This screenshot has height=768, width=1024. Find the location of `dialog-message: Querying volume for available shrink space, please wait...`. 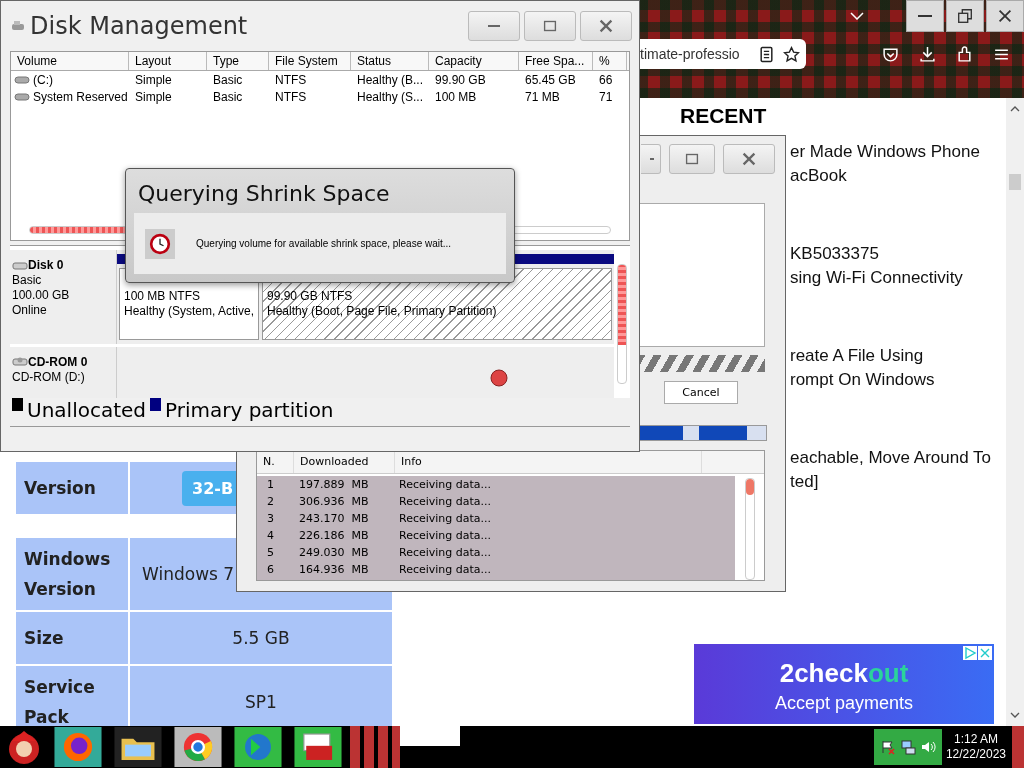

dialog-message: Querying volume for available shrink space, please wait... is located at coordinates (324, 243).